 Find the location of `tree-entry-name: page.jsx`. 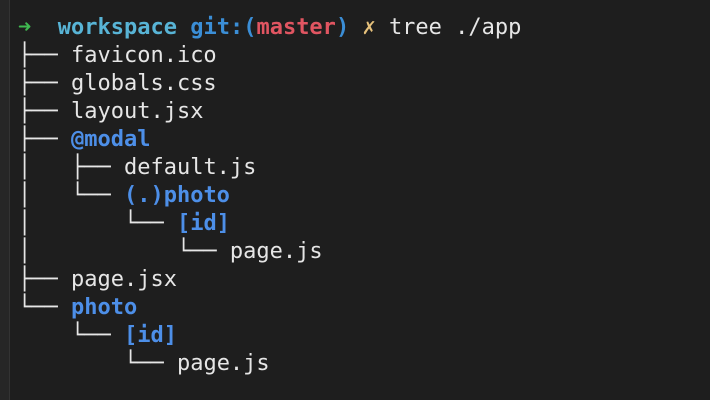

tree-entry-name: page.jsx is located at coordinates (123, 279).